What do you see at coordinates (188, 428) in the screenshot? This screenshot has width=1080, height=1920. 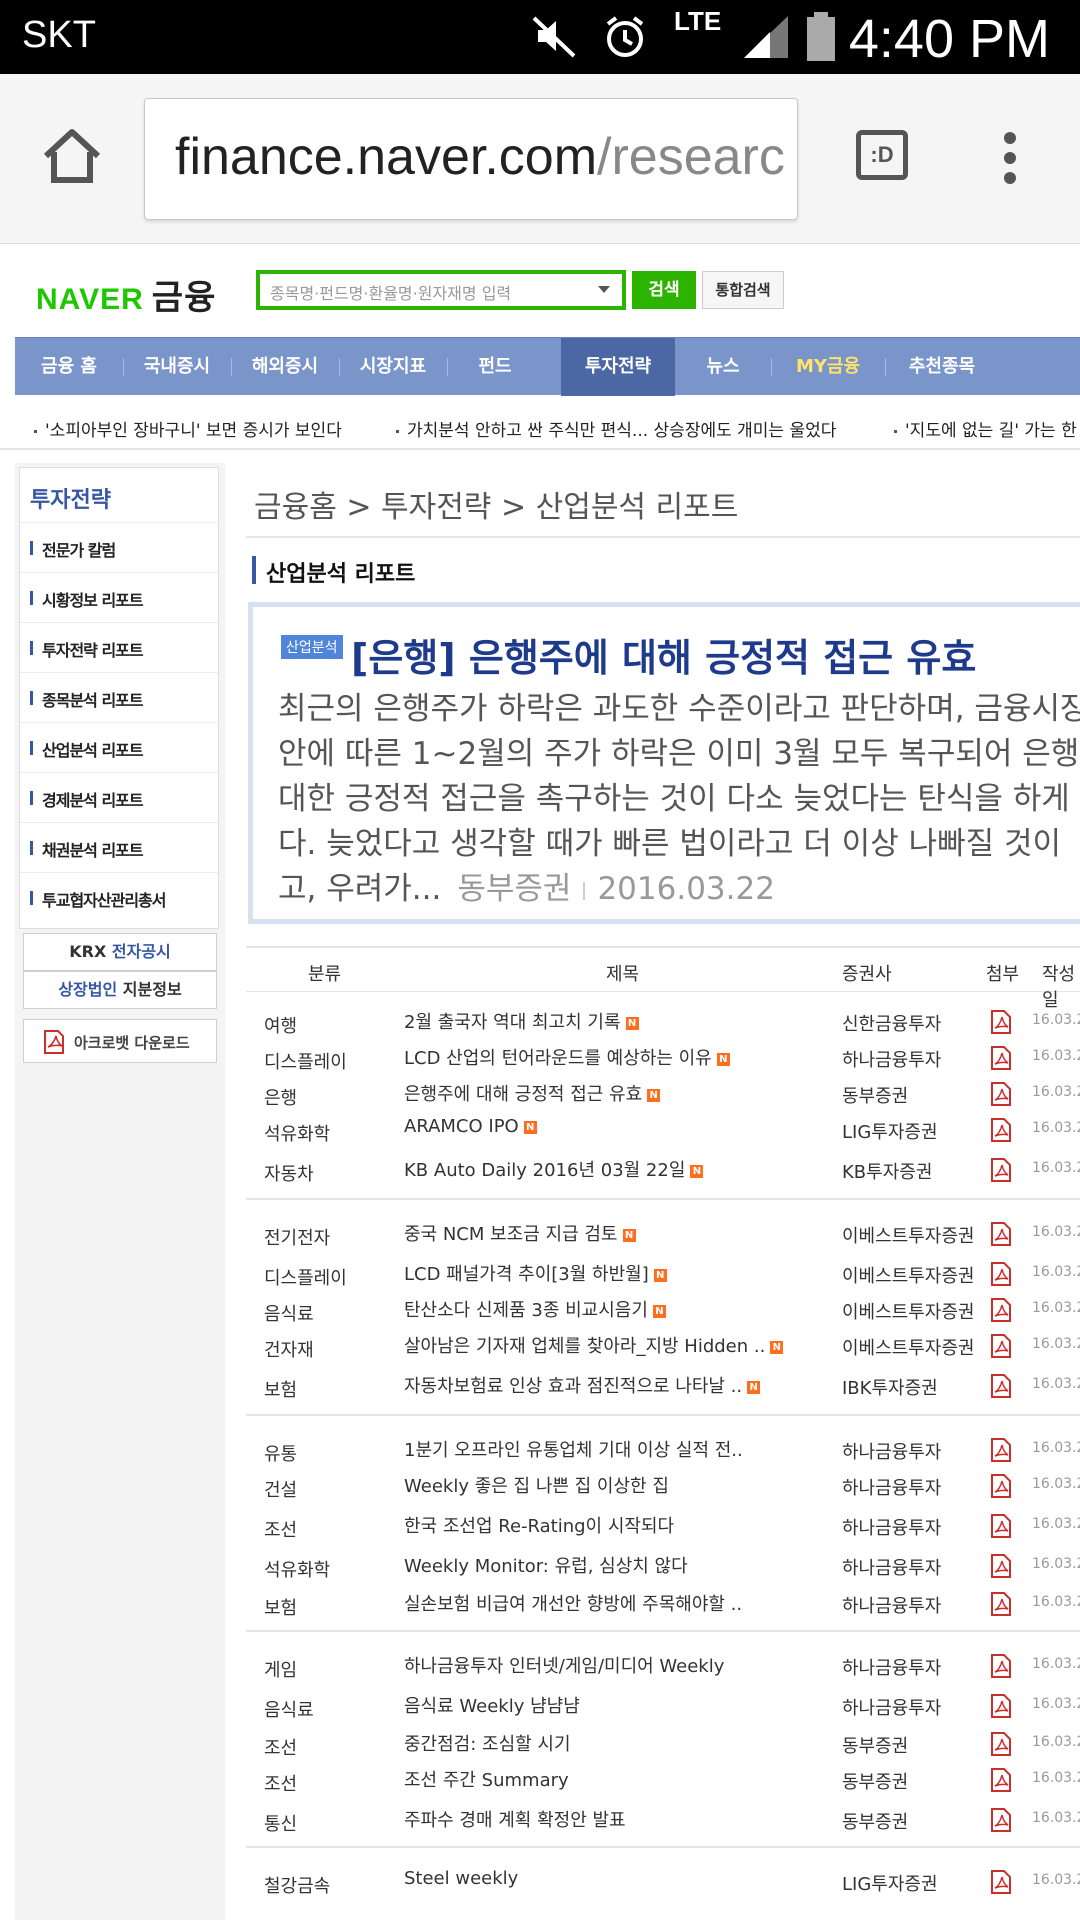 I see `ticker-headline: '소피아부인 장바구니' 보면 증시가 보인다` at bounding box center [188, 428].